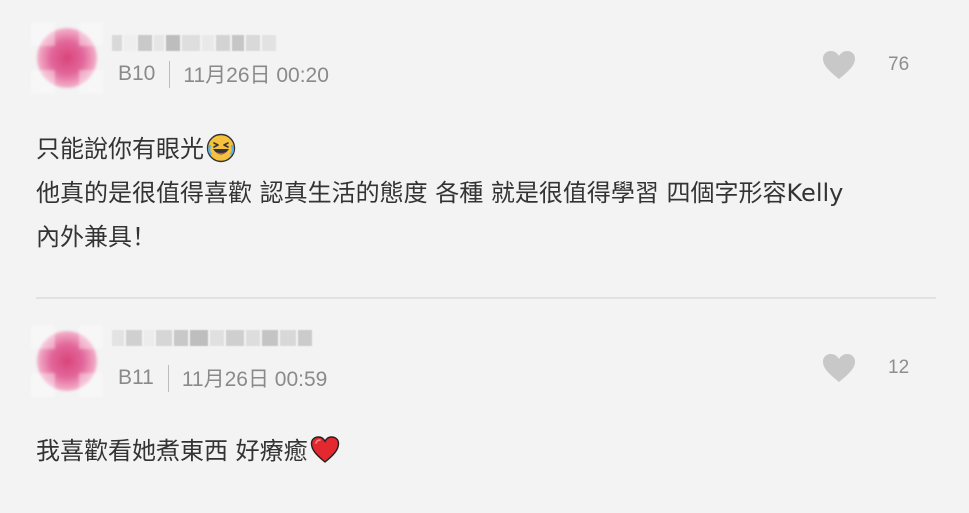 This screenshot has height=513, width=969. What do you see at coordinates (137, 73) in the screenshot?
I see `floor-number: B10` at bounding box center [137, 73].